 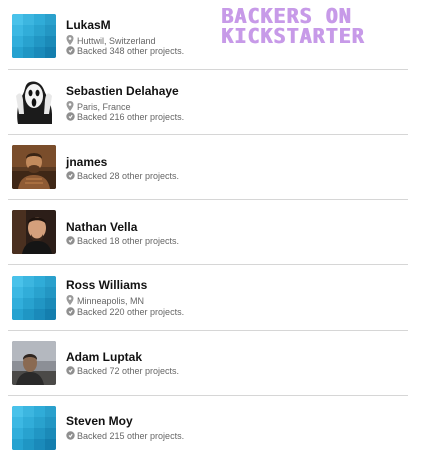 What do you see at coordinates (116, 41) in the screenshot?
I see `backer-location-text: Huttwil, Switzerland` at bounding box center [116, 41].